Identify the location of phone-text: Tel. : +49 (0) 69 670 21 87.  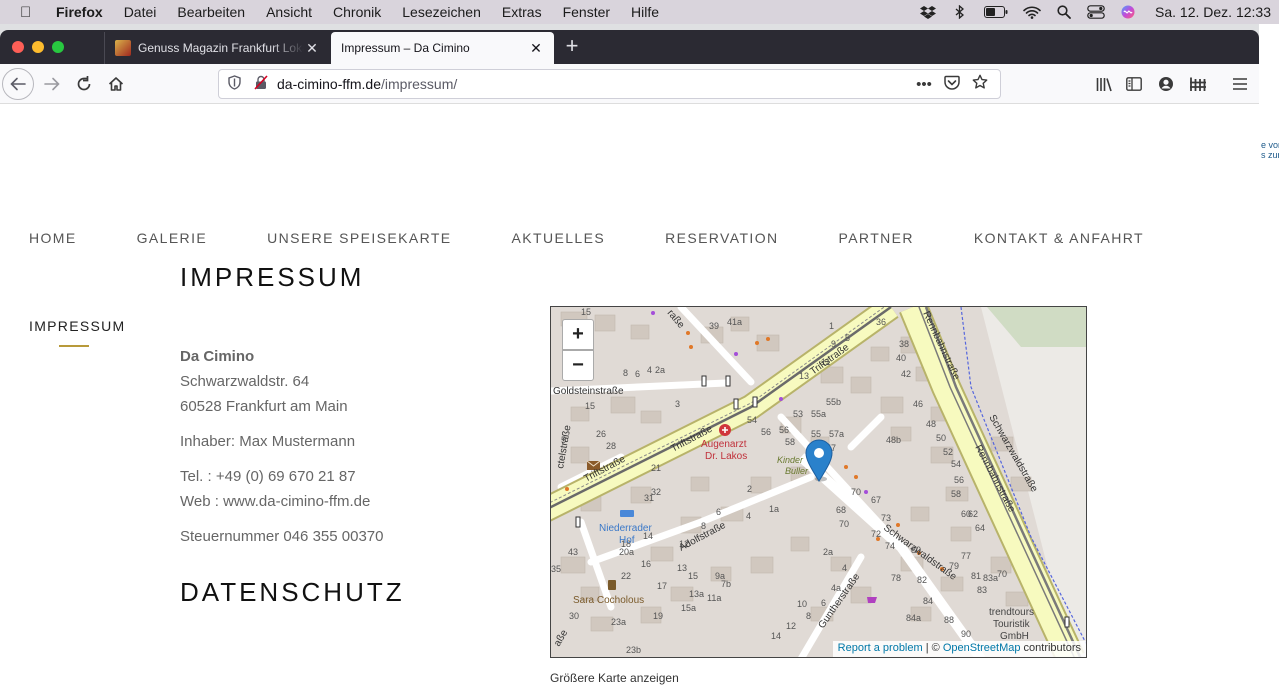
(268, 476).